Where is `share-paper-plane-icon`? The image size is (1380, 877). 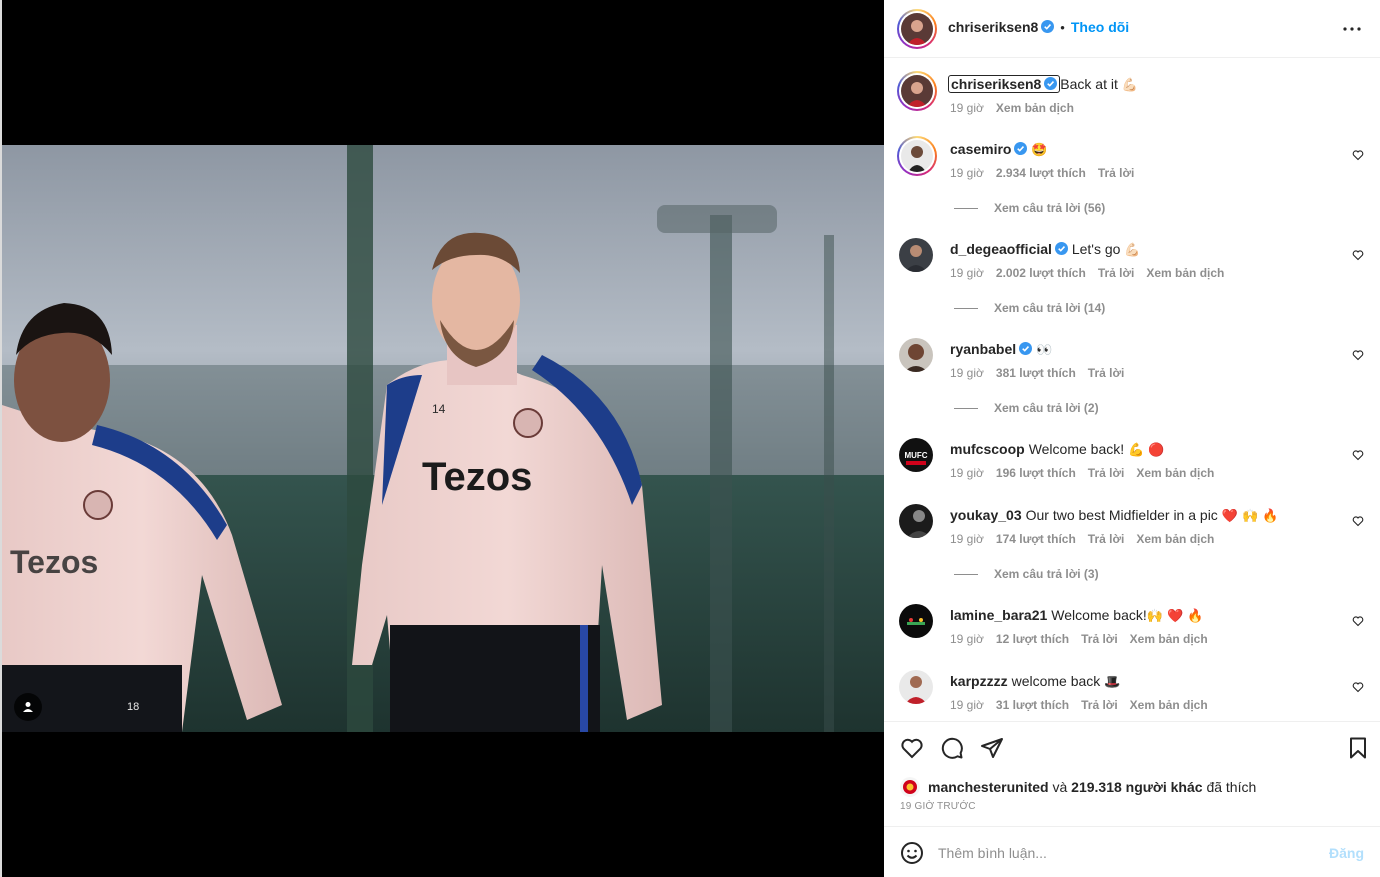 share-paper-plane-icon is located at coordinates (992, 748).